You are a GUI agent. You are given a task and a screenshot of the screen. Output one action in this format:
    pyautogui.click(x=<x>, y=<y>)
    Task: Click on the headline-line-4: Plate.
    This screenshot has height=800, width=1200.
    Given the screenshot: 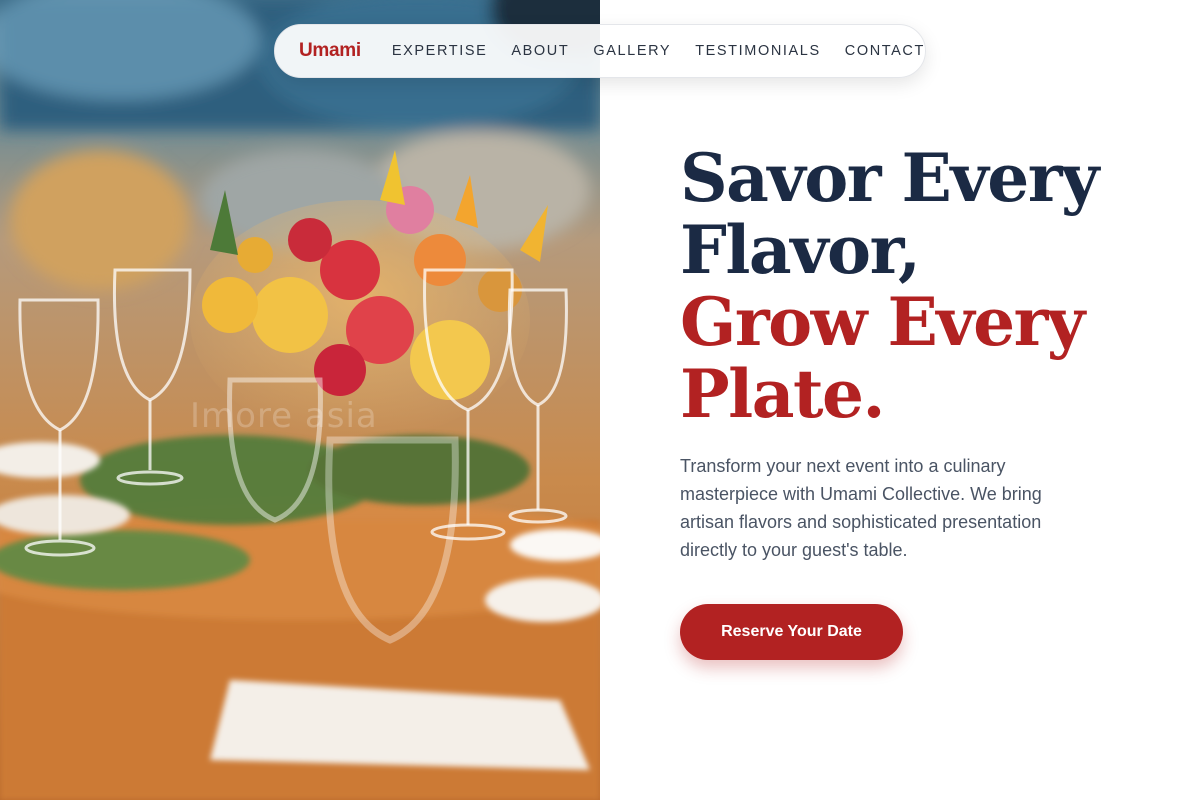 What is the action you would take?
    pyautogui.click(x=782, y=394)
    